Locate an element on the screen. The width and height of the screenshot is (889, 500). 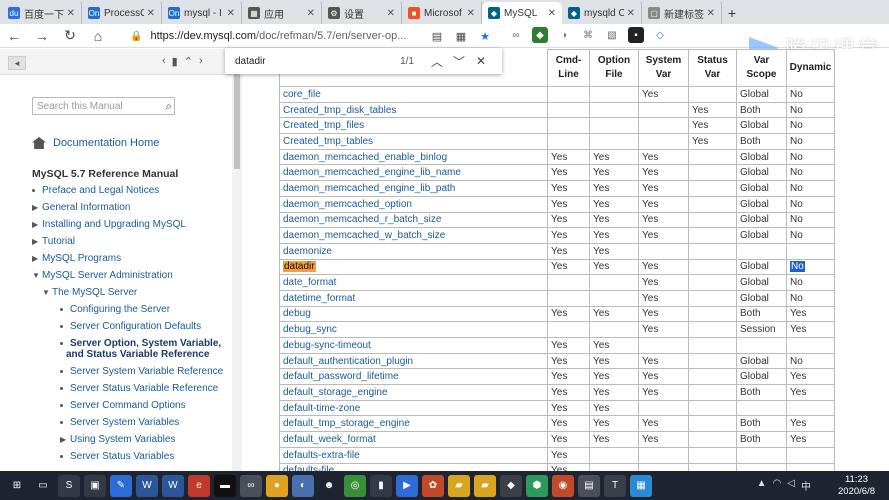
extension-icon: ▧ is located at coordinates (612, 35).